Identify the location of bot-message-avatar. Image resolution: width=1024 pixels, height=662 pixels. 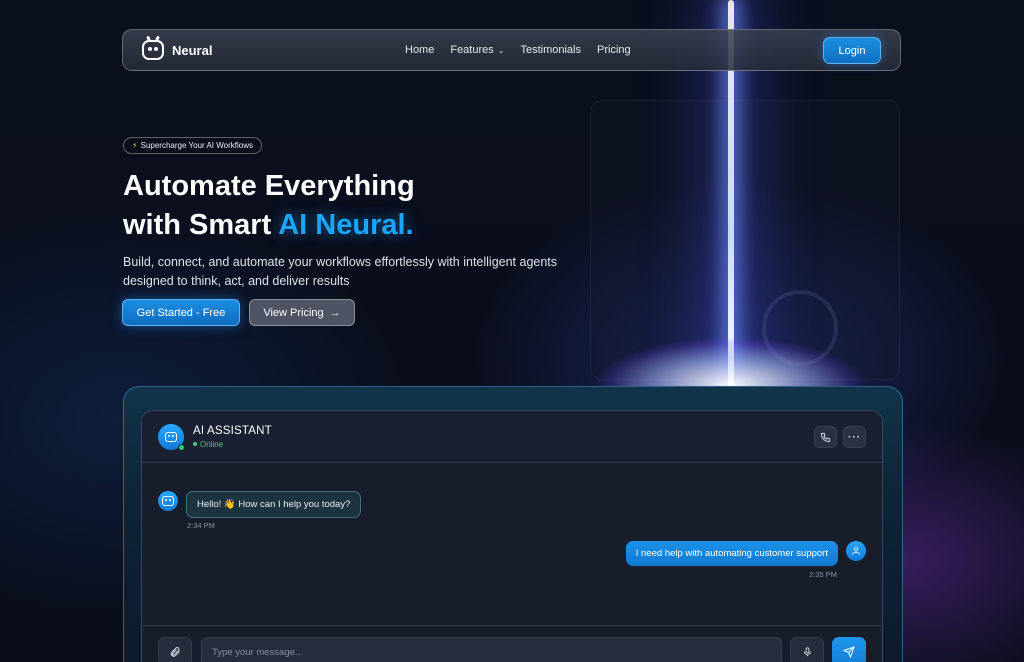
(168, 501).